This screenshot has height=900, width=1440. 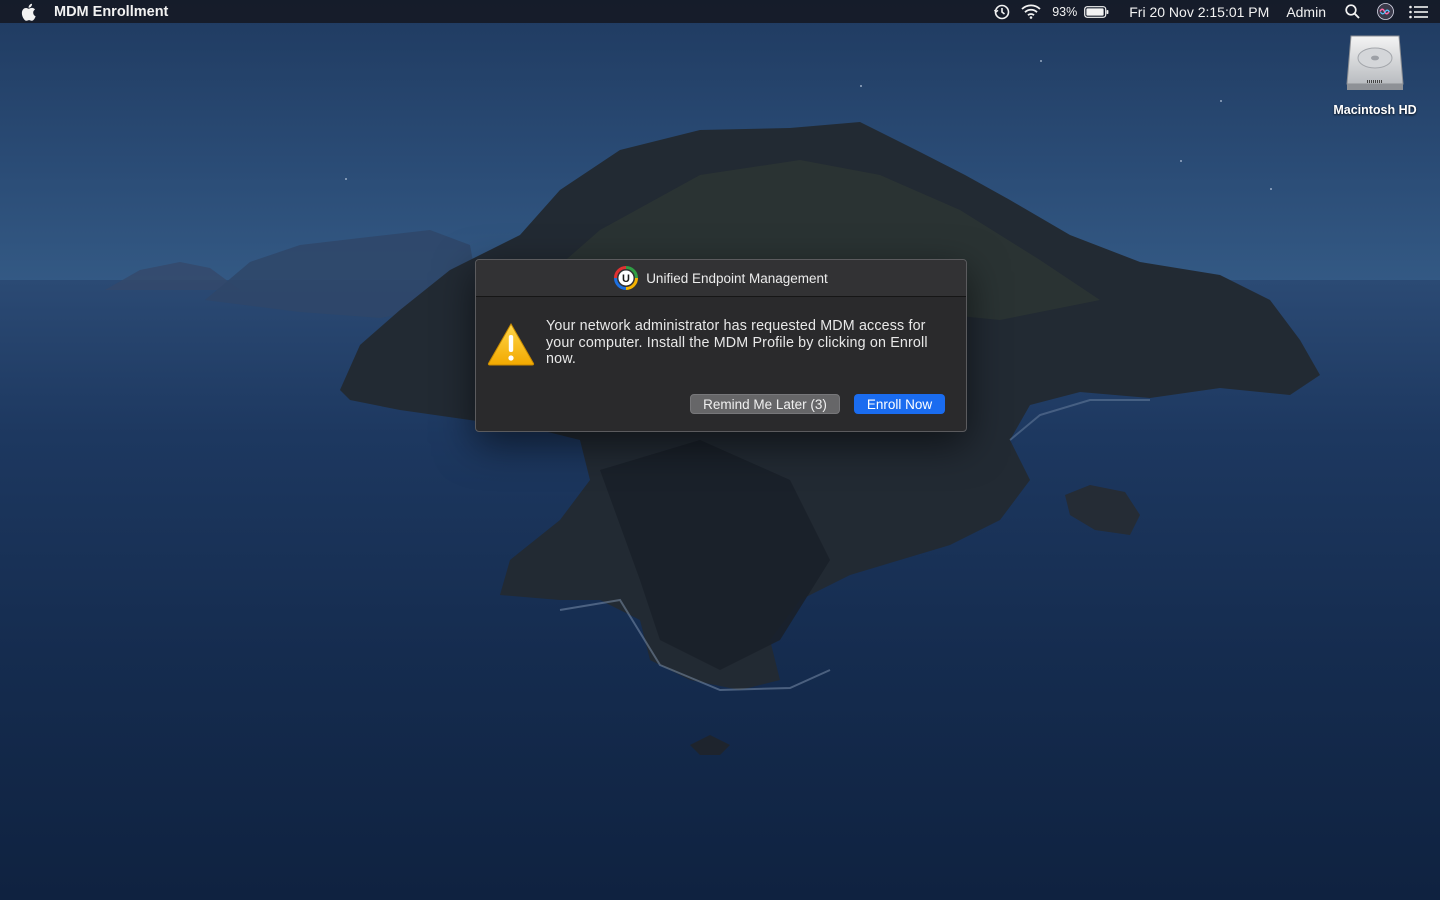 What do you see at coordinates (511, 344) in the screenshot?
I see `warning-icon` at bounding box center [511, 344].